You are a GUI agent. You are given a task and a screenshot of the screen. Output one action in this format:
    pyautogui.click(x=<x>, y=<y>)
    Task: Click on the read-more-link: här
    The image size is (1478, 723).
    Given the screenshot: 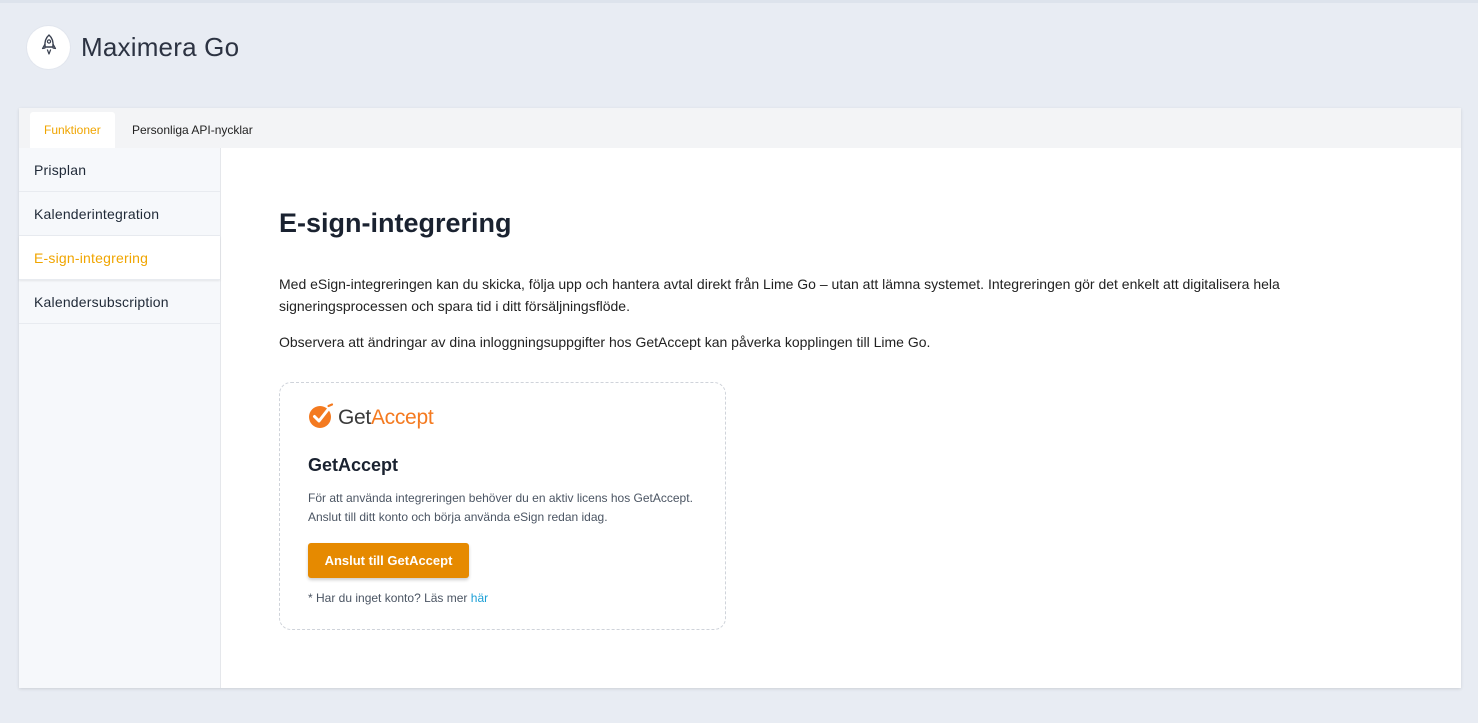 What is the action you would take?
    pyautogui.click(x=479, y=598)
    